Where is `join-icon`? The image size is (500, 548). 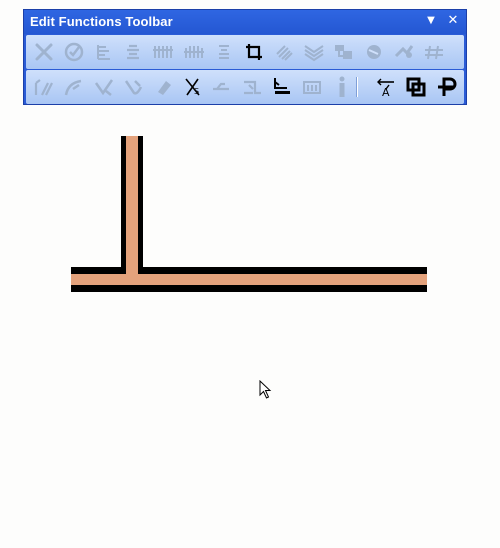 join-icon is located at coordinates (104, 87).